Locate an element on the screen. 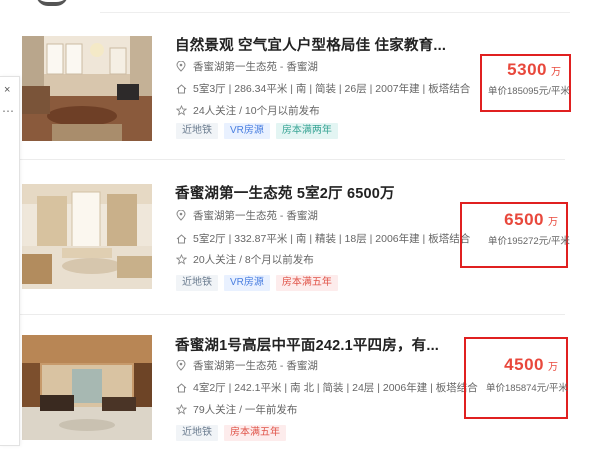  total-price: 4500 万 is located at coordinates (531, 365).